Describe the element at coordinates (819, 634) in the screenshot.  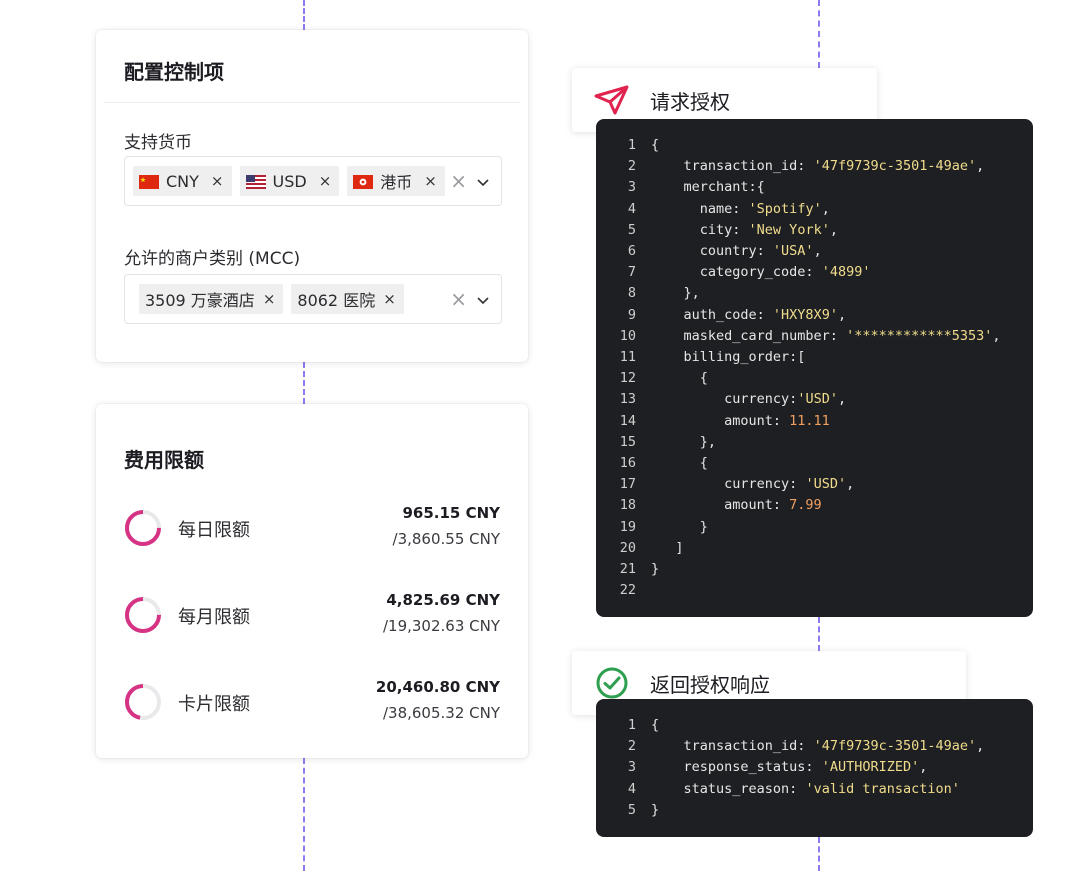
I see `connector-line-right-mid` at that location.